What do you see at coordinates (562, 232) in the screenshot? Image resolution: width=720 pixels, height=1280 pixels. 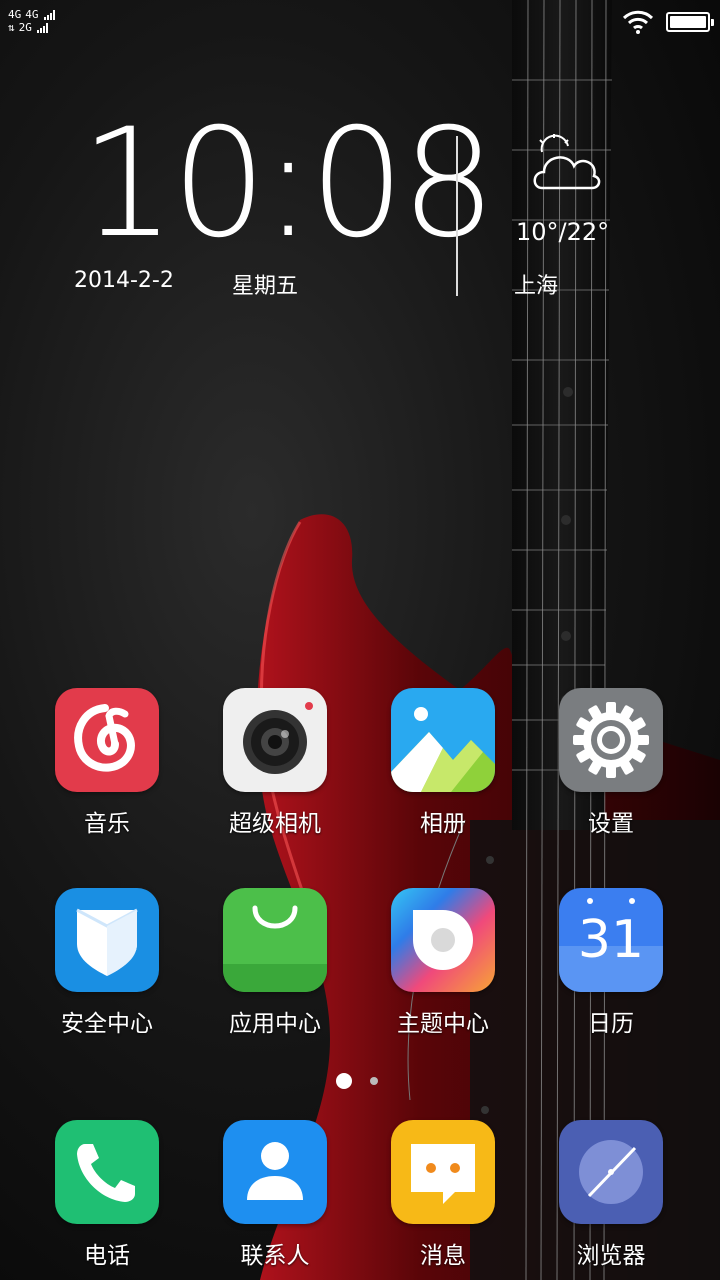 I see `weather-temperature: 10°/22°` at bounding box center [562, 232].